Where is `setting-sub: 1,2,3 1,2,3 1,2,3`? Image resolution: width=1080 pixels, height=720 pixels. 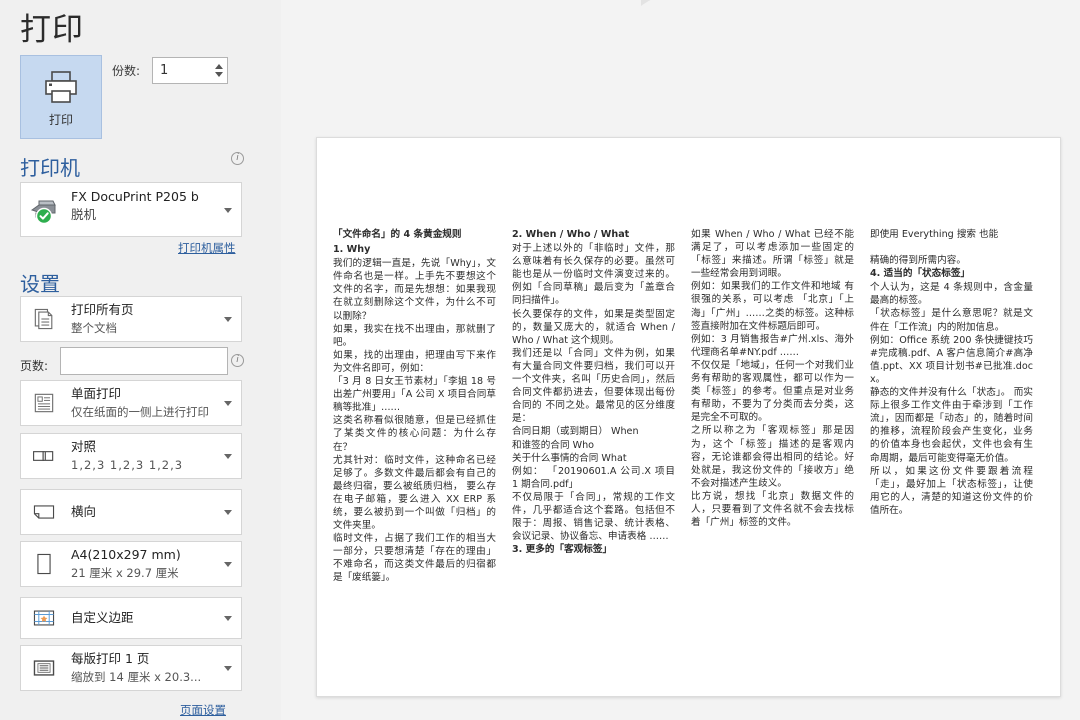
setting-sub: 1,2,3 1,2,3 1,2,3 is located at coordinates (127, 465).